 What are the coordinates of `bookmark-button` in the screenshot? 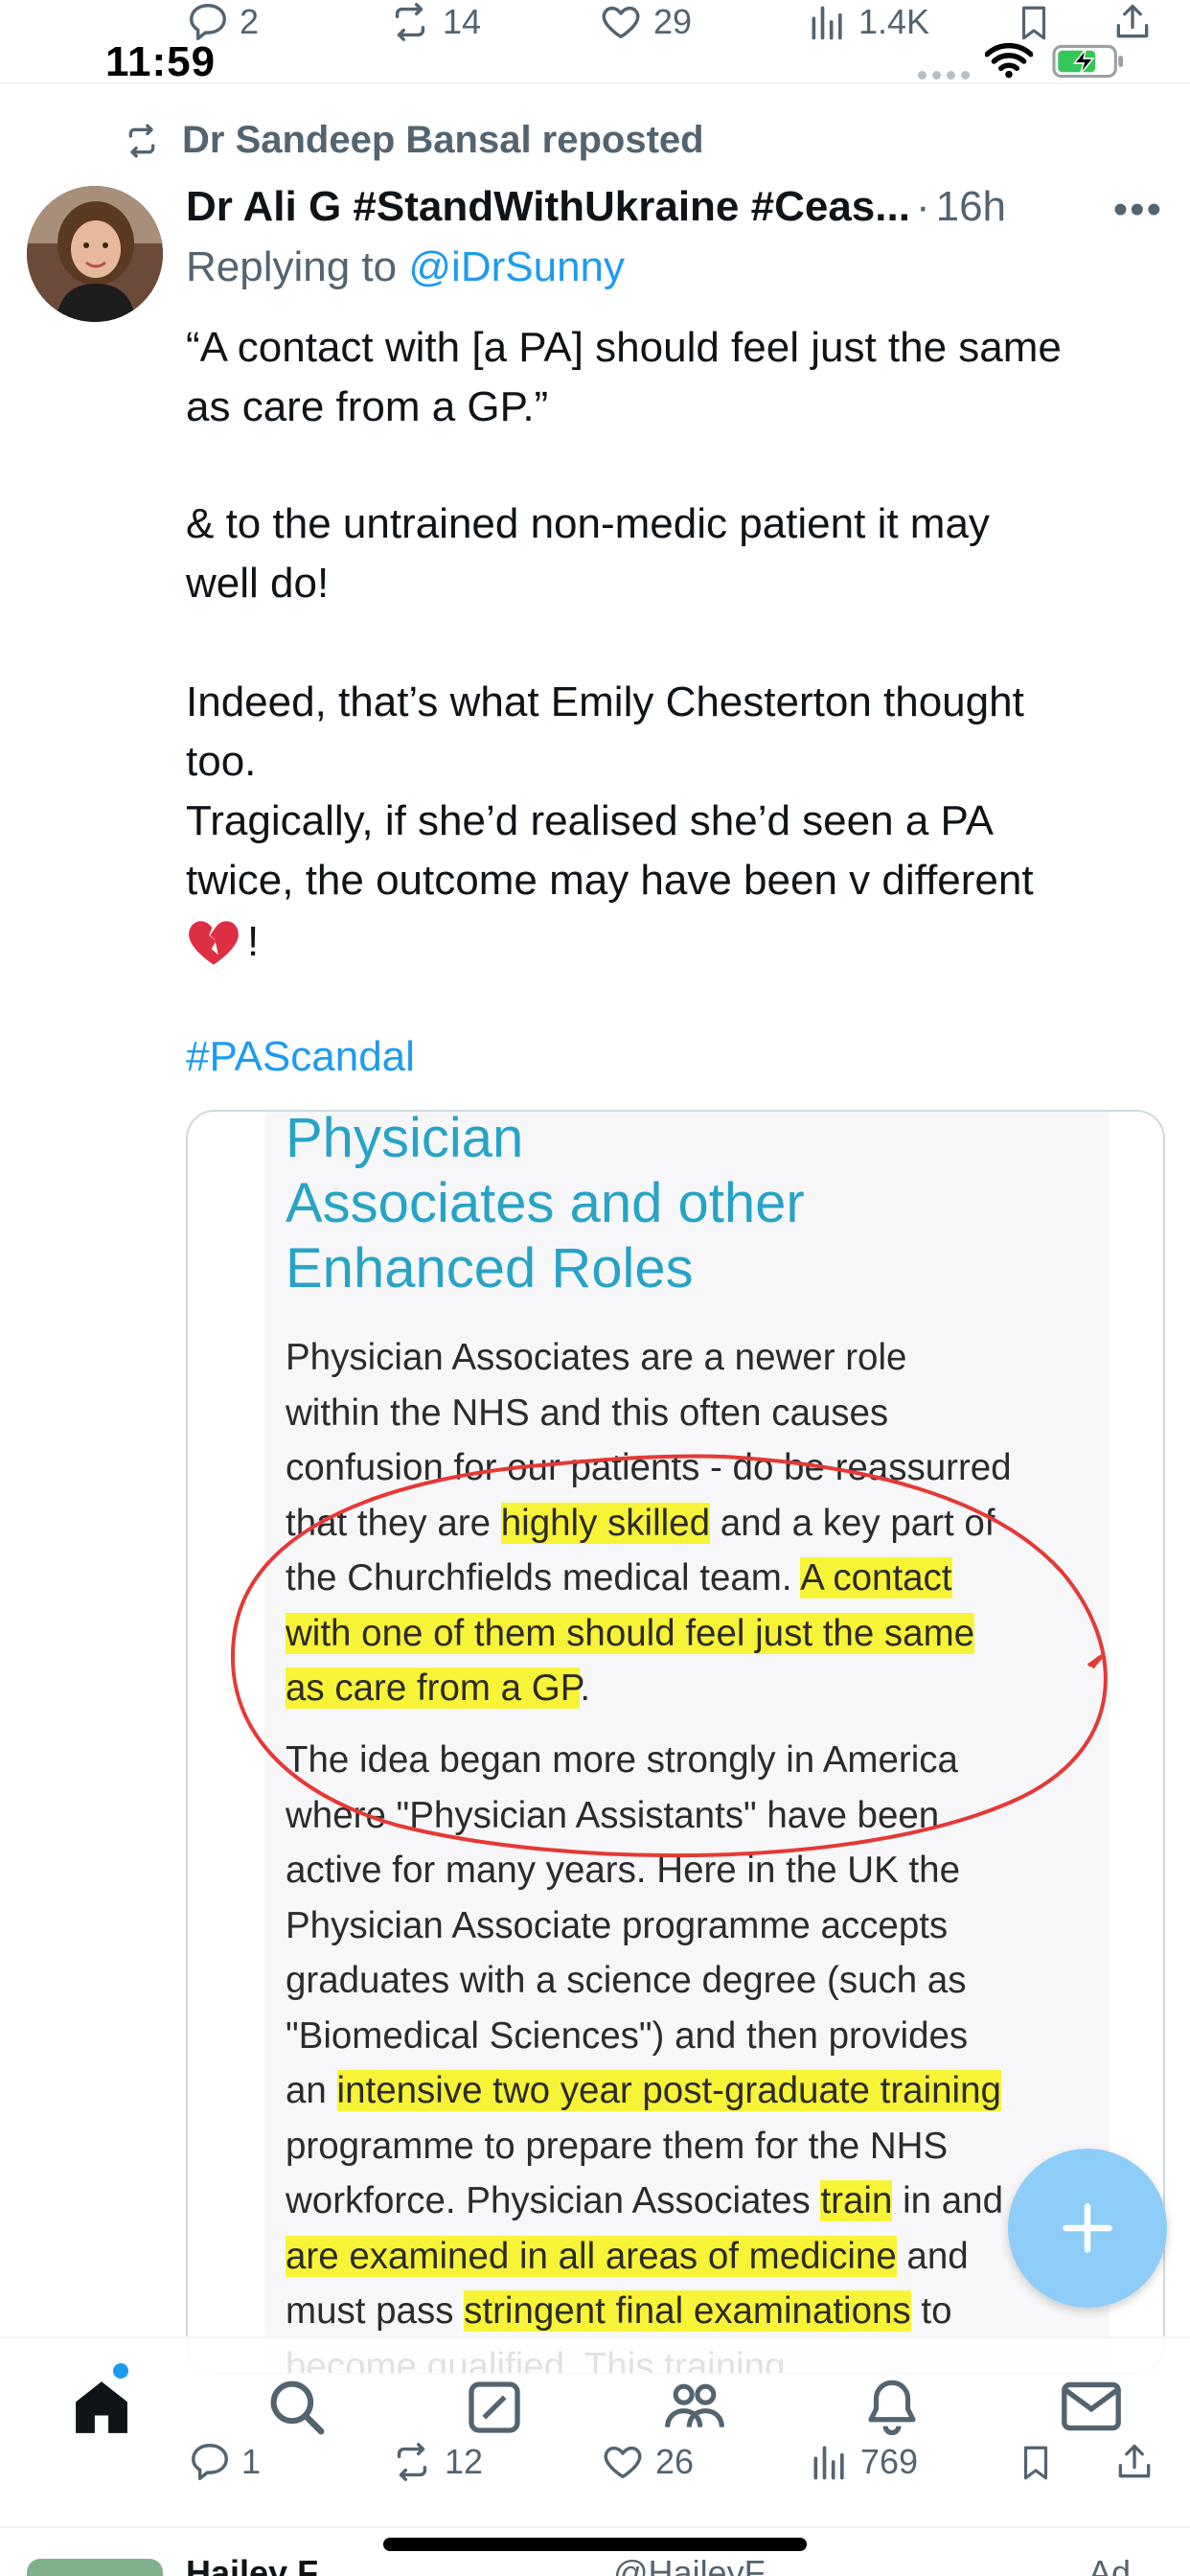 It's located at (1036, 2463).